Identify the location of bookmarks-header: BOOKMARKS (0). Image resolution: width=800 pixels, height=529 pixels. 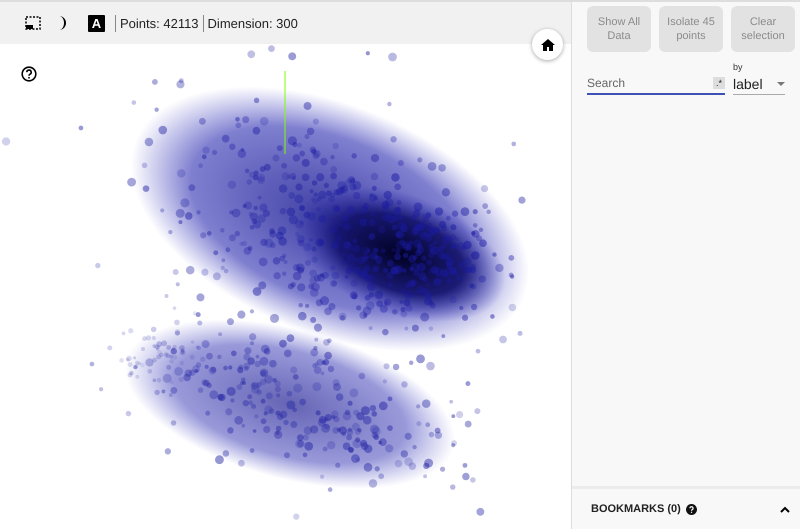
(686, 507).